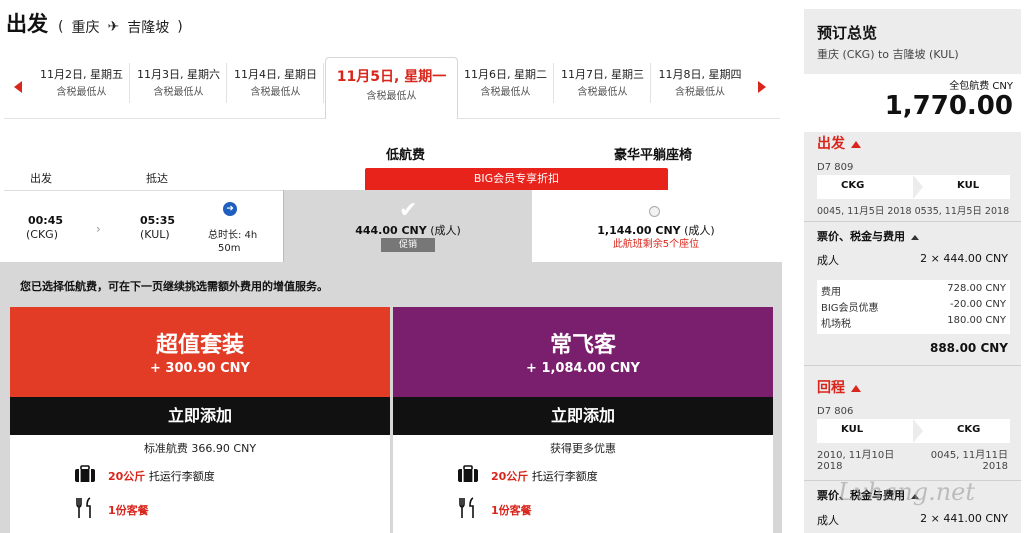  I want to click on outbound-route: CKG KUL, so click(913, 187).